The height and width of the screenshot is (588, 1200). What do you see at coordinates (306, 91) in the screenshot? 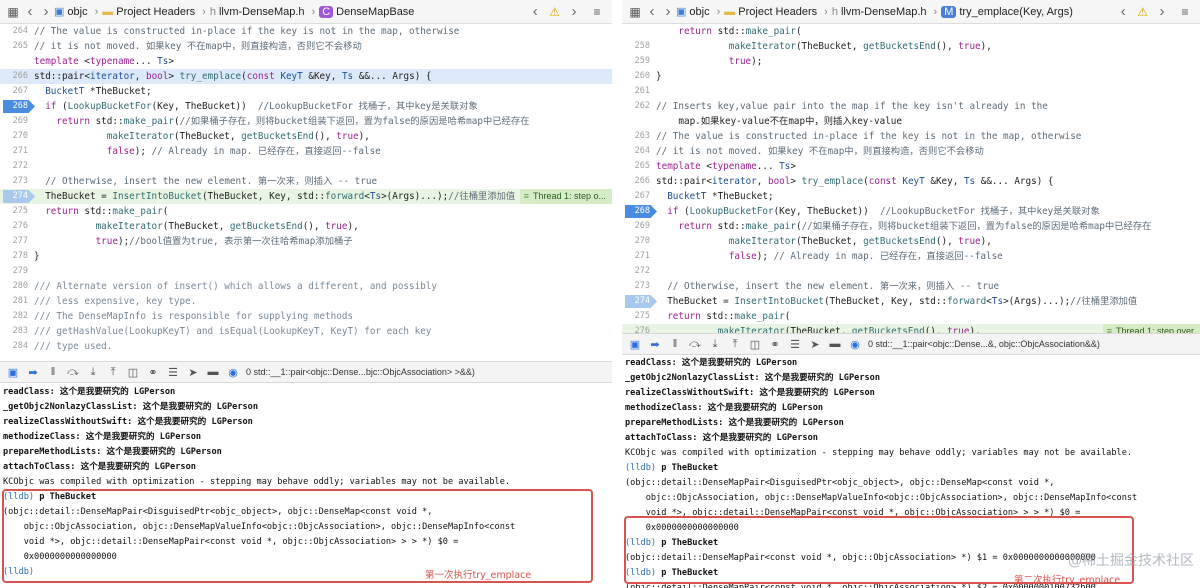
I see `code-line: 267 BucketT *TheBucket;` at bounding box center [306, 91].